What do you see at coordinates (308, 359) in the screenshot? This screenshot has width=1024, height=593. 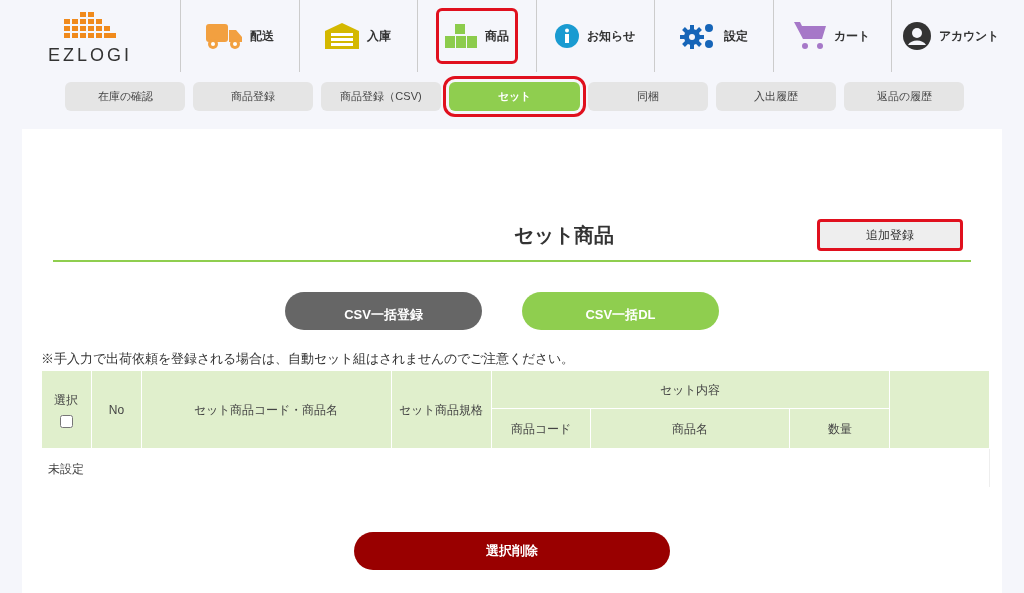 I see `notice-text: ※手入力で出荷依頼を登録される場合は、自動セット組はされませんのでご注意ください。` at bounding box center [308, 359].